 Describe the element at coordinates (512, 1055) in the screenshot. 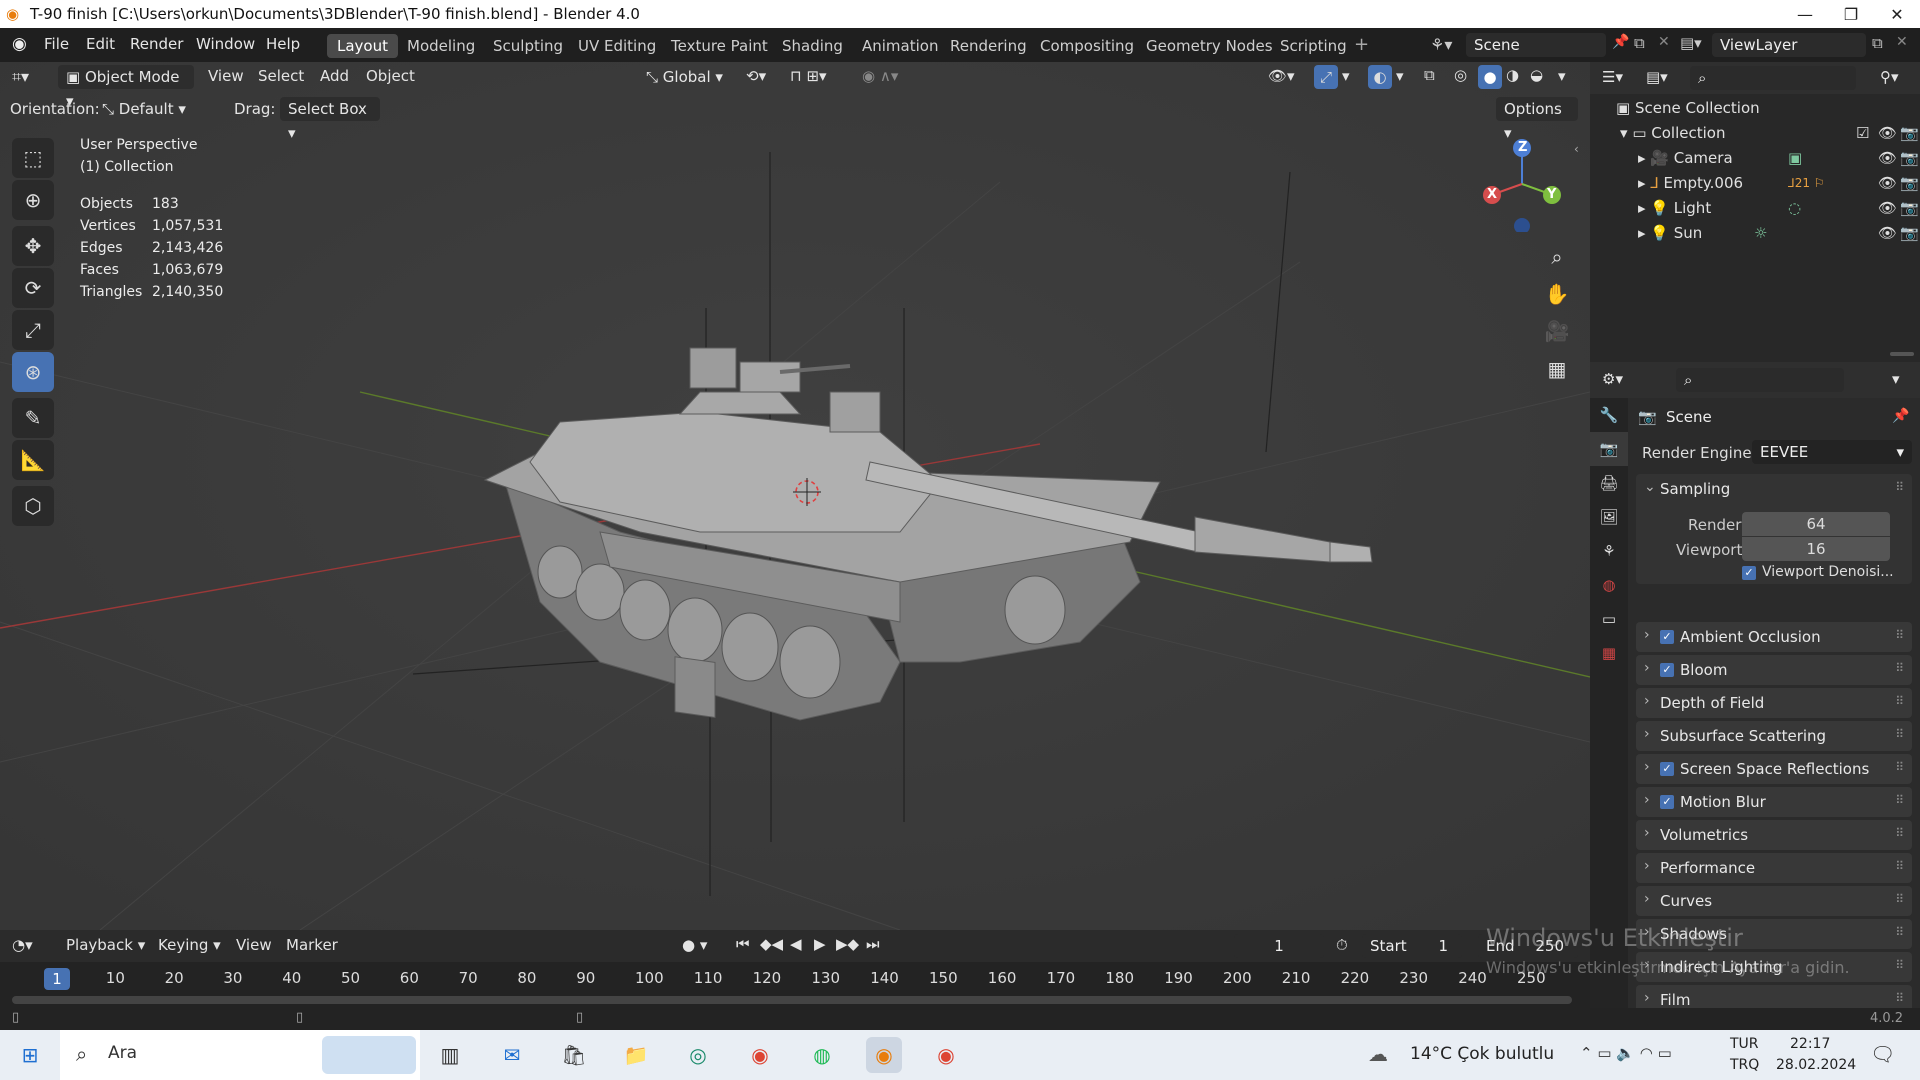

I see `mail-app-icon: ✉` at that location.